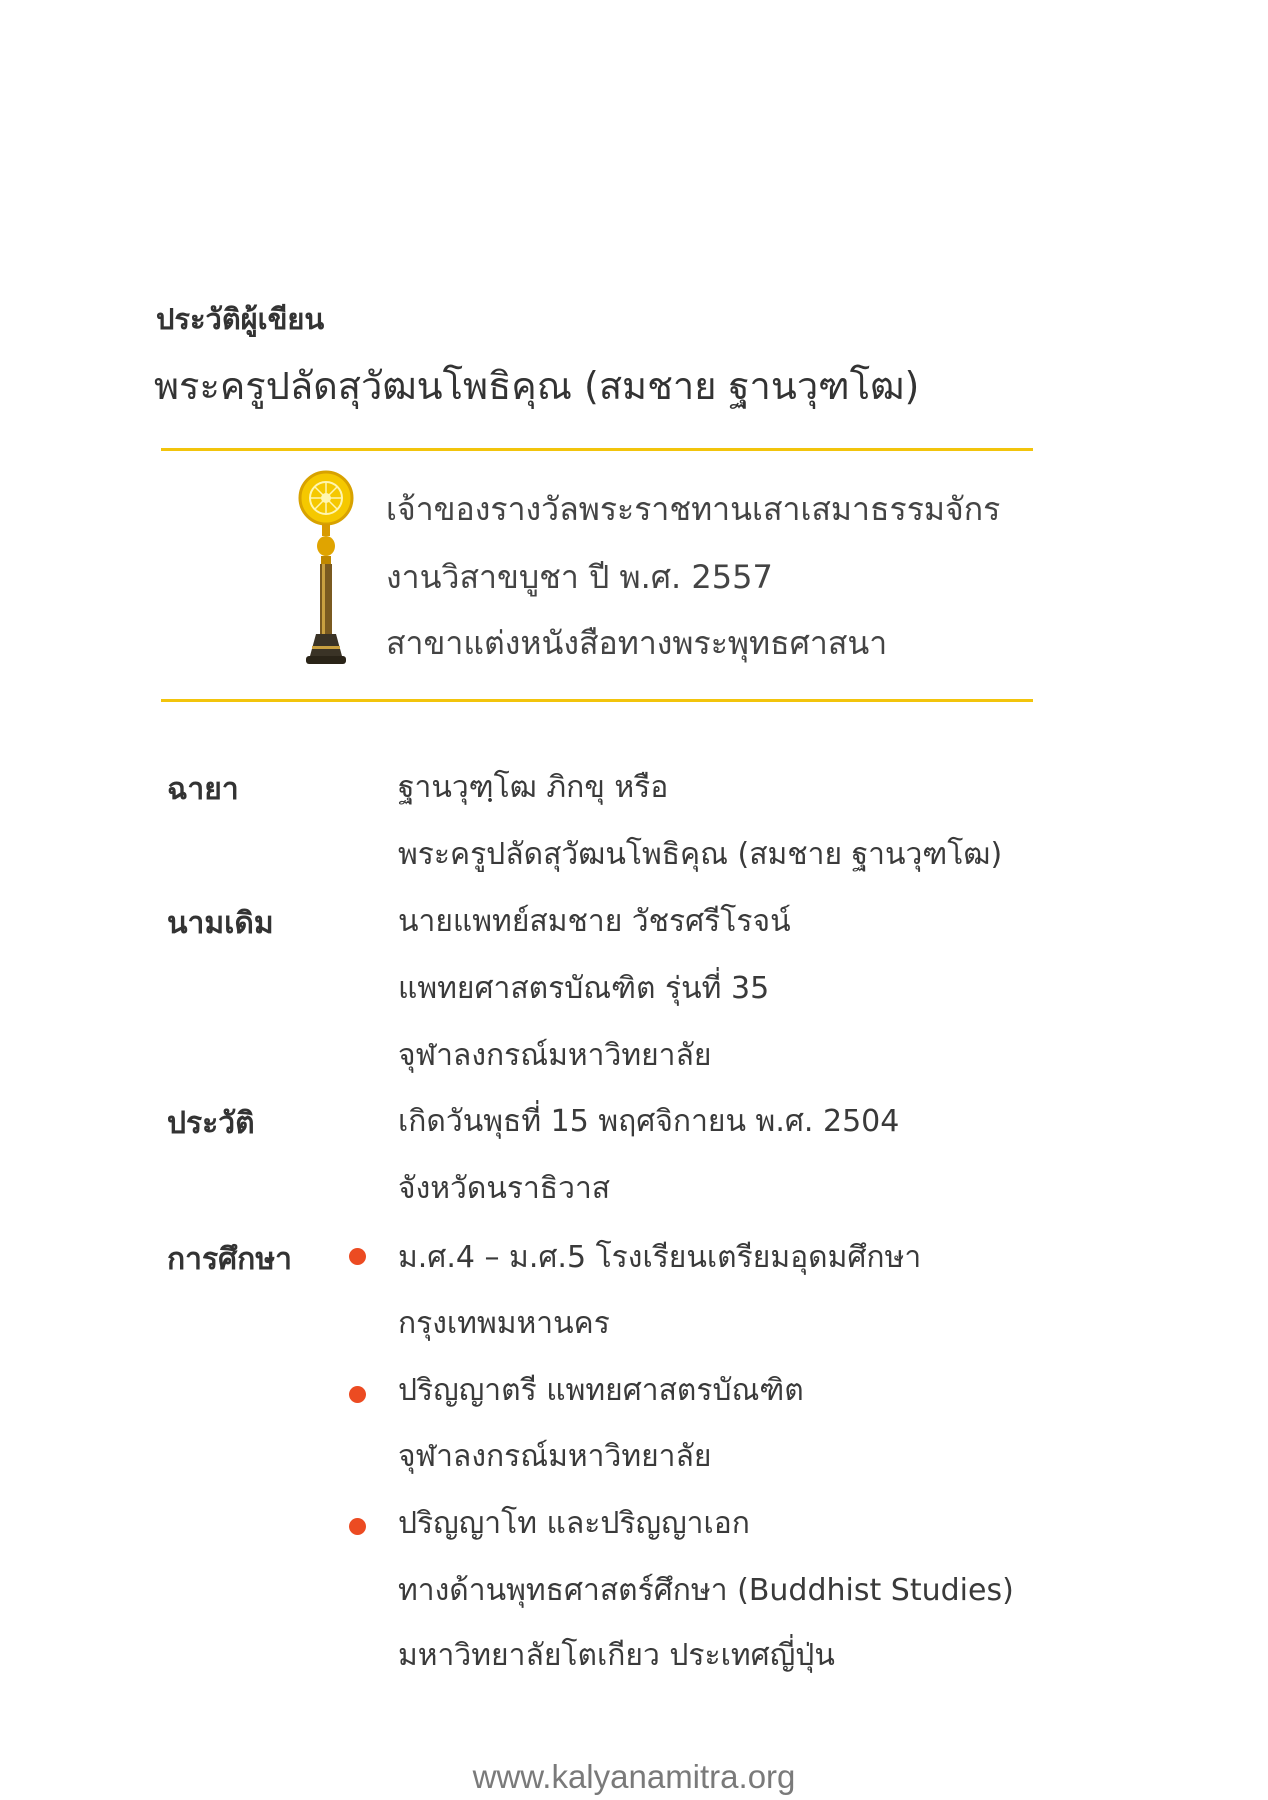 This screenshot has width=1268, height=1800. I want to click on alias-value: ฐานวุฑฺโฒ ภิกขุ หรือ, so click(533, 787).